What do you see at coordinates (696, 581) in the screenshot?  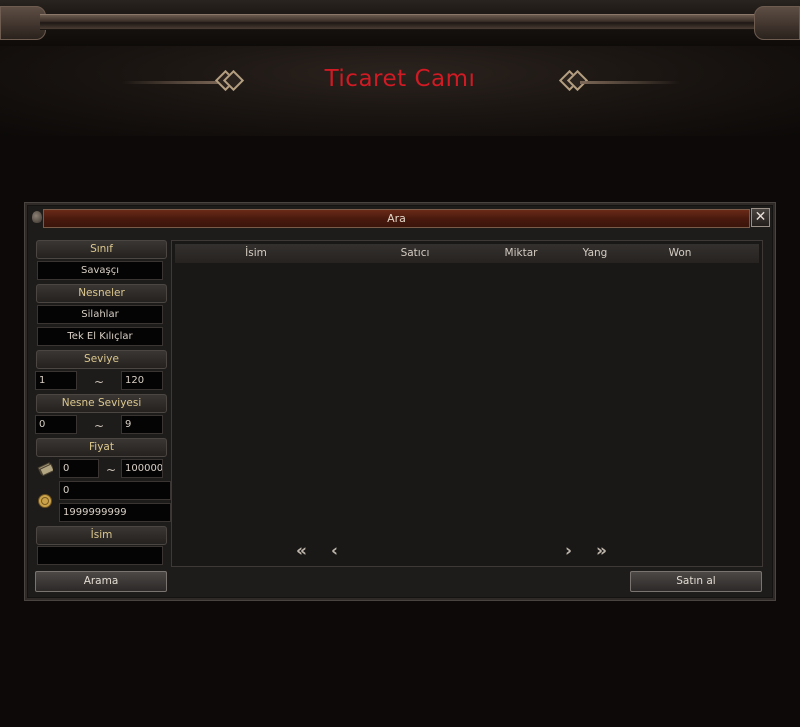 I see `buy-button: Satın al` at bounding box center [696, 581].